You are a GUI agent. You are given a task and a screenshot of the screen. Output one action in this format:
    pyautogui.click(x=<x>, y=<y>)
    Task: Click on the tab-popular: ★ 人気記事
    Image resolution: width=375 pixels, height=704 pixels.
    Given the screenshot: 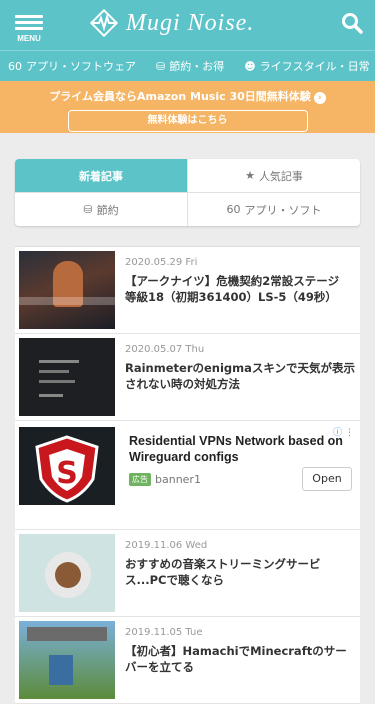 What is the action you would take?
    pyautogui.click(x=273, y=175)
    